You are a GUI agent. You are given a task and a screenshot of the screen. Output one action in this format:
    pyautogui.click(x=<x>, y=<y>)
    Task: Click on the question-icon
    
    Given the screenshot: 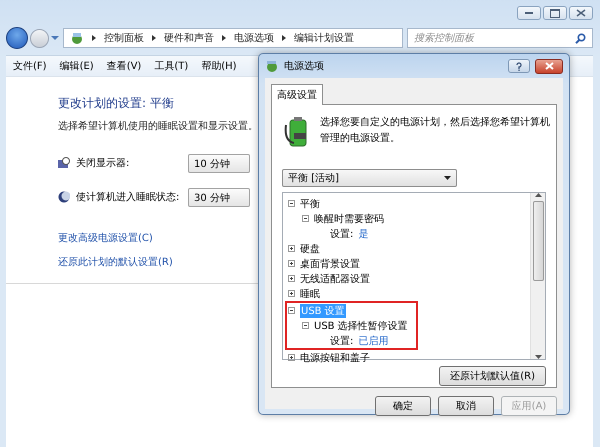 What is the action you would take?
    pyautogui.click(x=519, y=66)
    